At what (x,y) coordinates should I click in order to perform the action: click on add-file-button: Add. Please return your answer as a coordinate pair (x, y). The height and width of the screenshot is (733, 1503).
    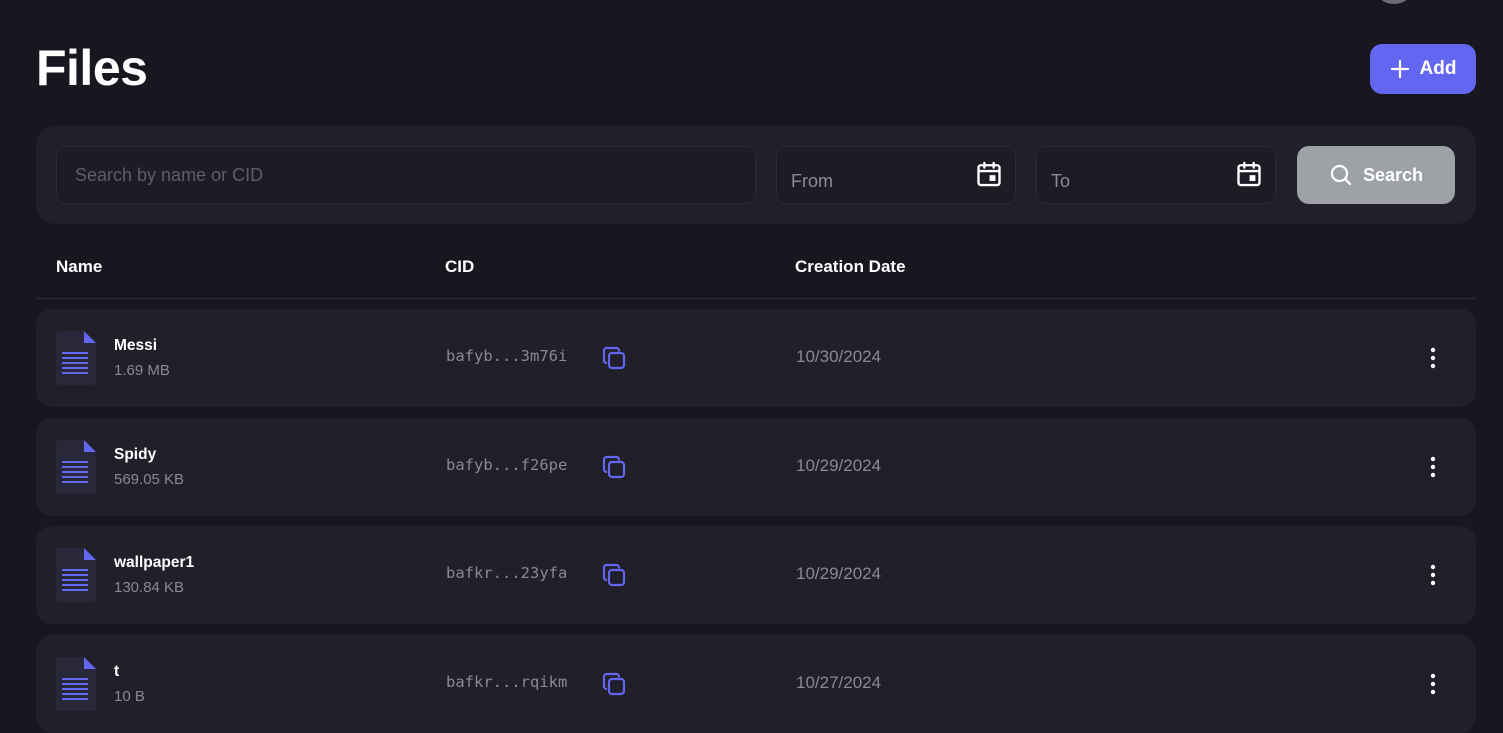
    Looking at the image, I should click on (1423, 69).